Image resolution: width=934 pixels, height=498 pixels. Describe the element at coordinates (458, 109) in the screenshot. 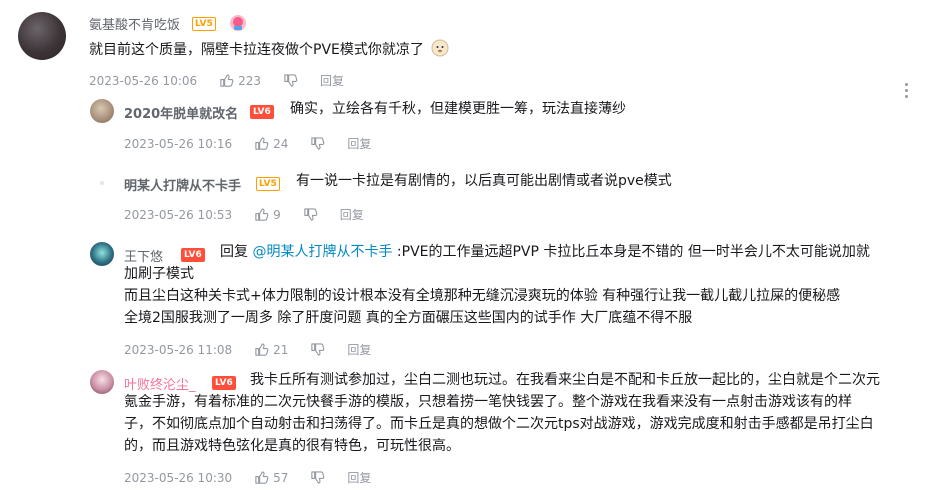

I see `reply-text: 确实，立绘各有千秋，但建模更胜一筹，玩法直接薄纱` at that location.